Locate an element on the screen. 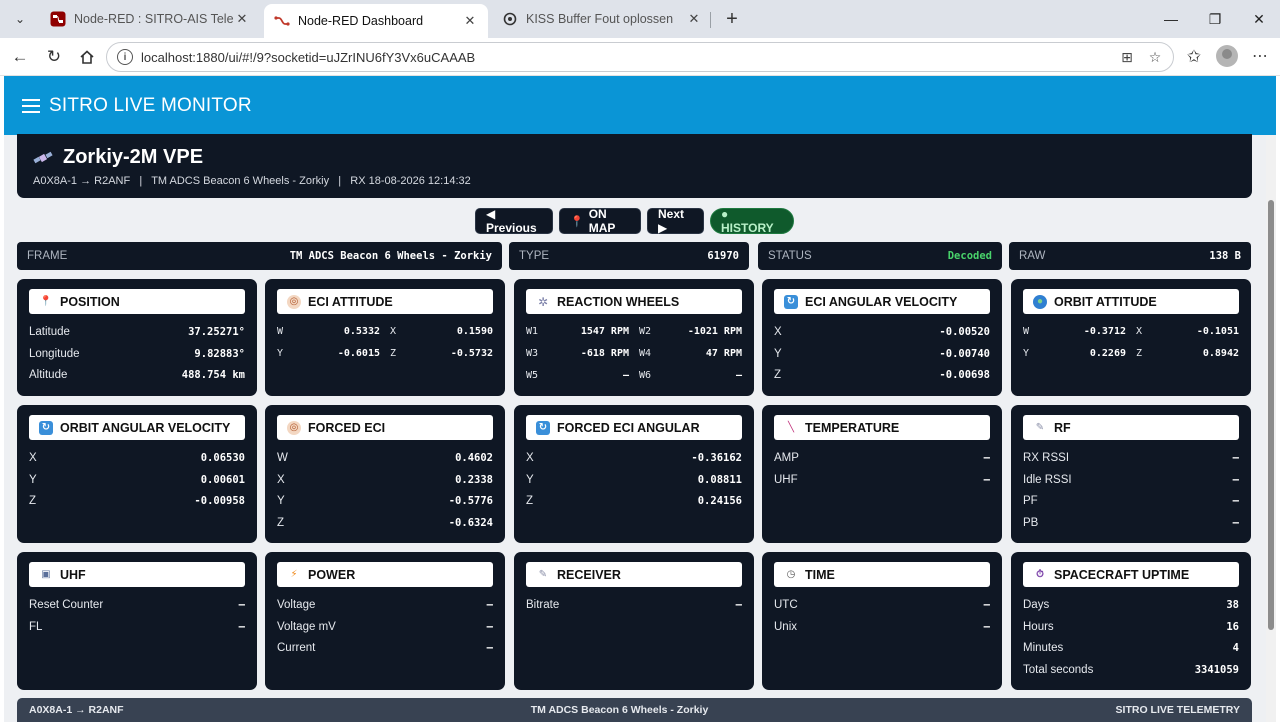 Image resolution: width=1280 pixels, height=722 pixels. uhf-fl-value: – is located at coordinates (241, 626).